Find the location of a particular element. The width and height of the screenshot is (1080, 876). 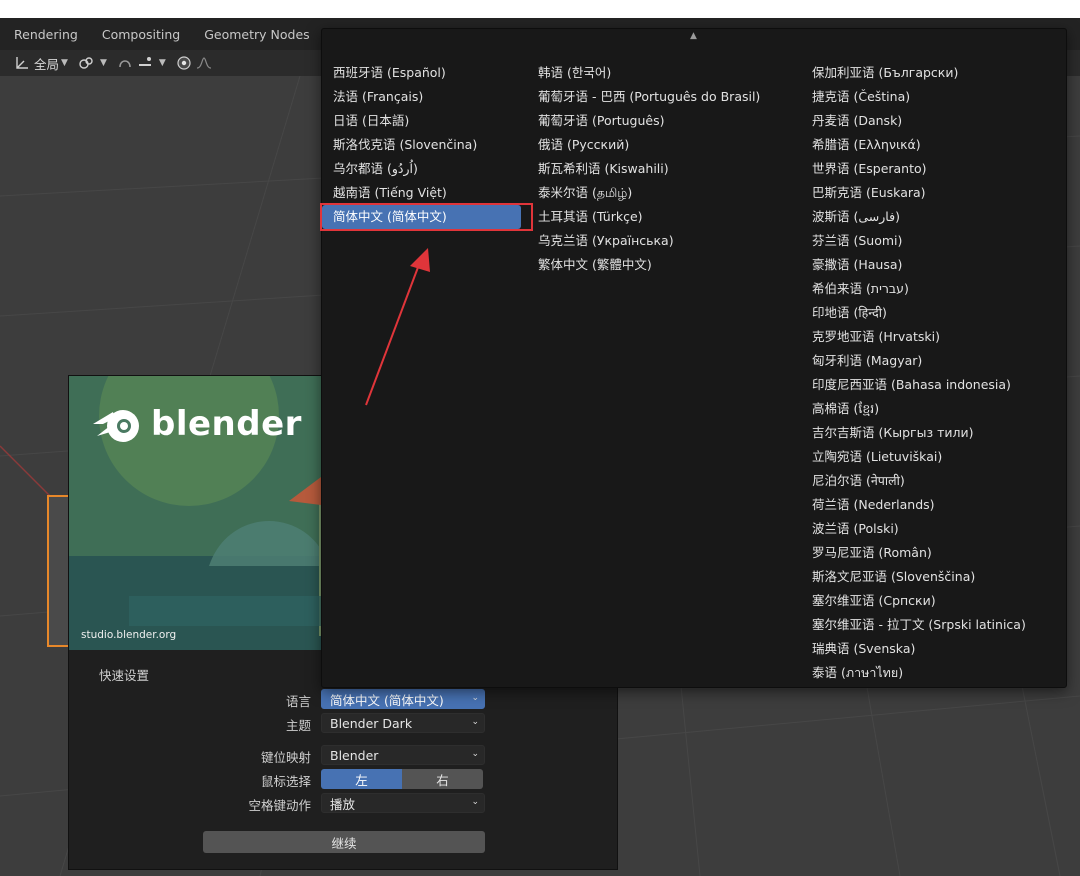

language-menu-item: 豪撒语 (Hausa) is located at coordinates (913, 265).